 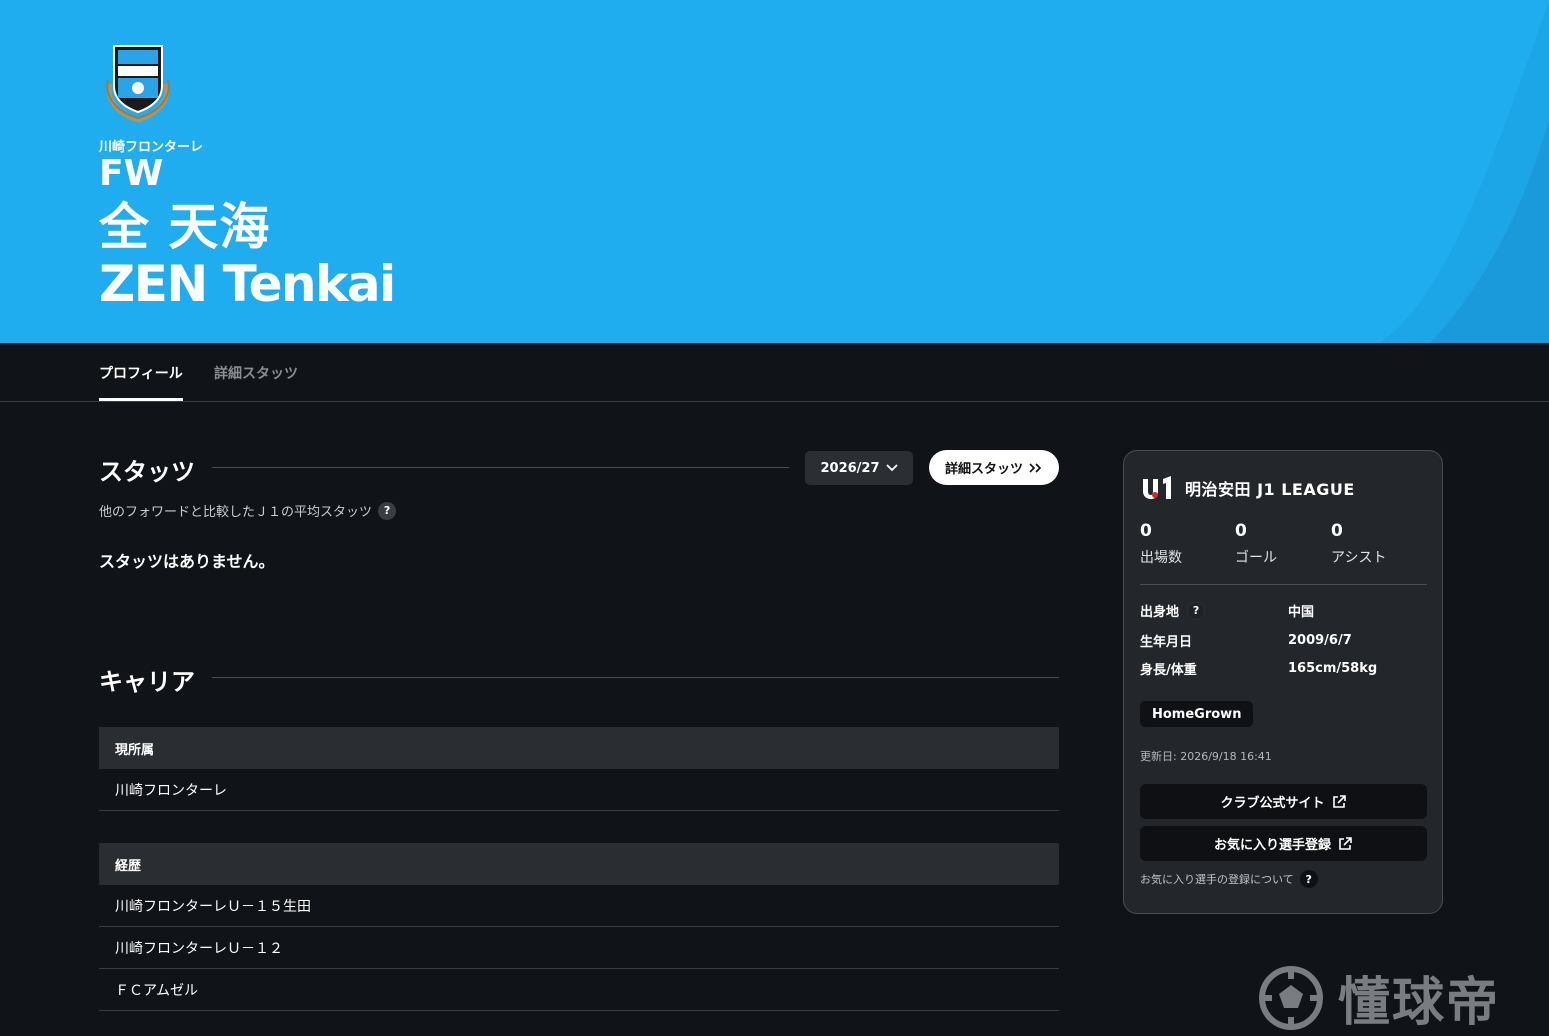 What do you see at coordinates (147, 472) in the screenshot?
I see `stats-section-title: スタッツ` at bounding box center [147, 472].